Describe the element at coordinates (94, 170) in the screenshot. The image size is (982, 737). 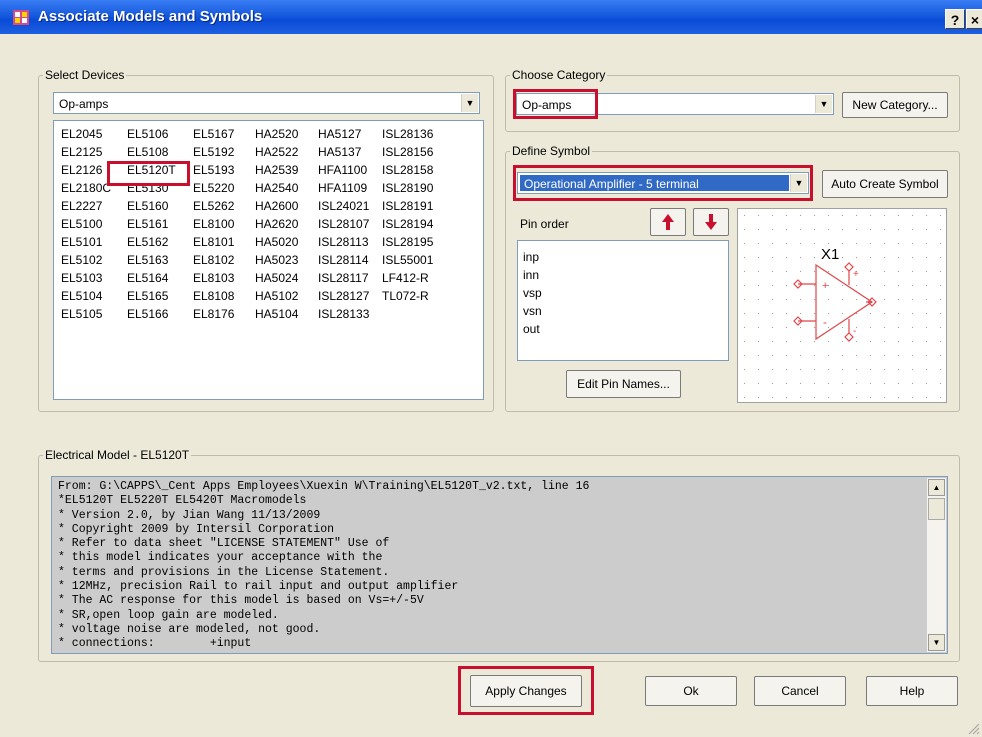
I see `device-item: EL2126` at that location.